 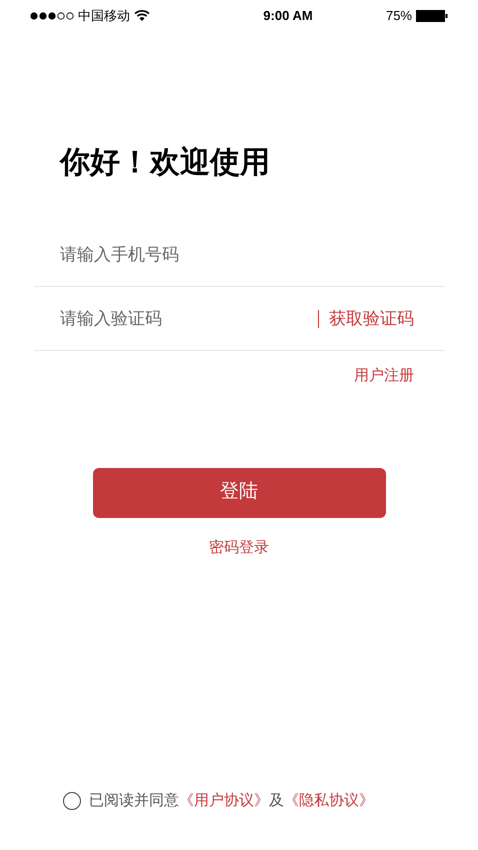 What do you see at coordinates (104, 16) in the screenshot?
I see `carrier-name: 中国移动` at bounding box center [104, 16].